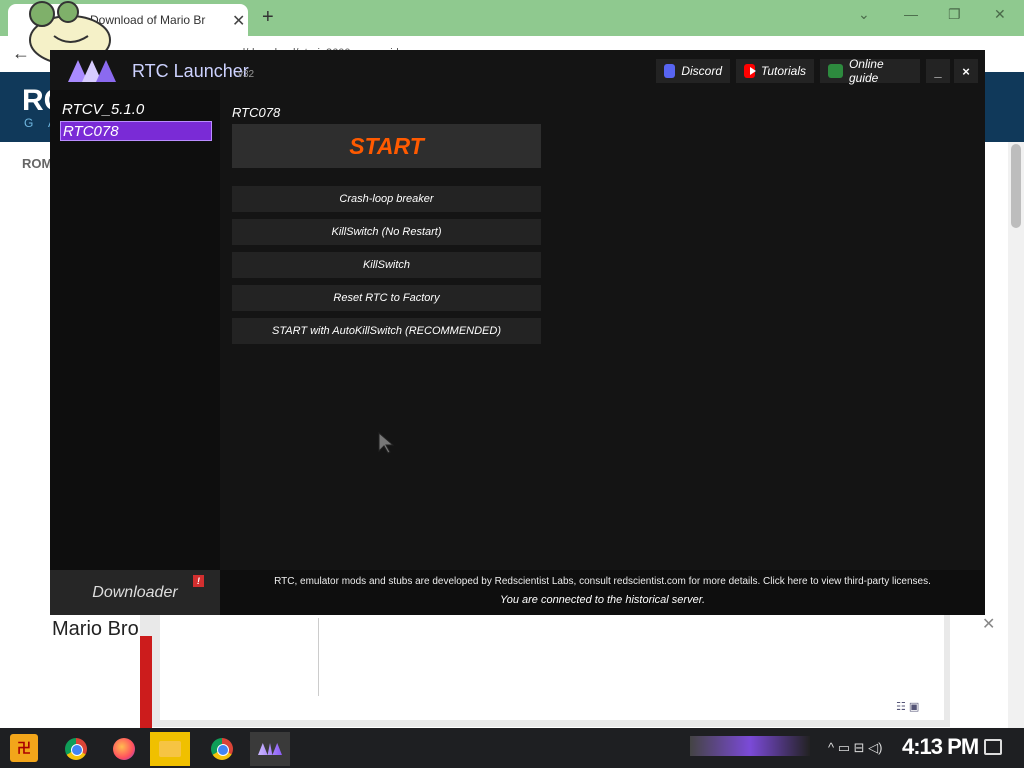 This screenshot has height=768, width=1024. I want to click on system-tray-icons: ^ ▭ ⊟ ◁), so click(855, 748).